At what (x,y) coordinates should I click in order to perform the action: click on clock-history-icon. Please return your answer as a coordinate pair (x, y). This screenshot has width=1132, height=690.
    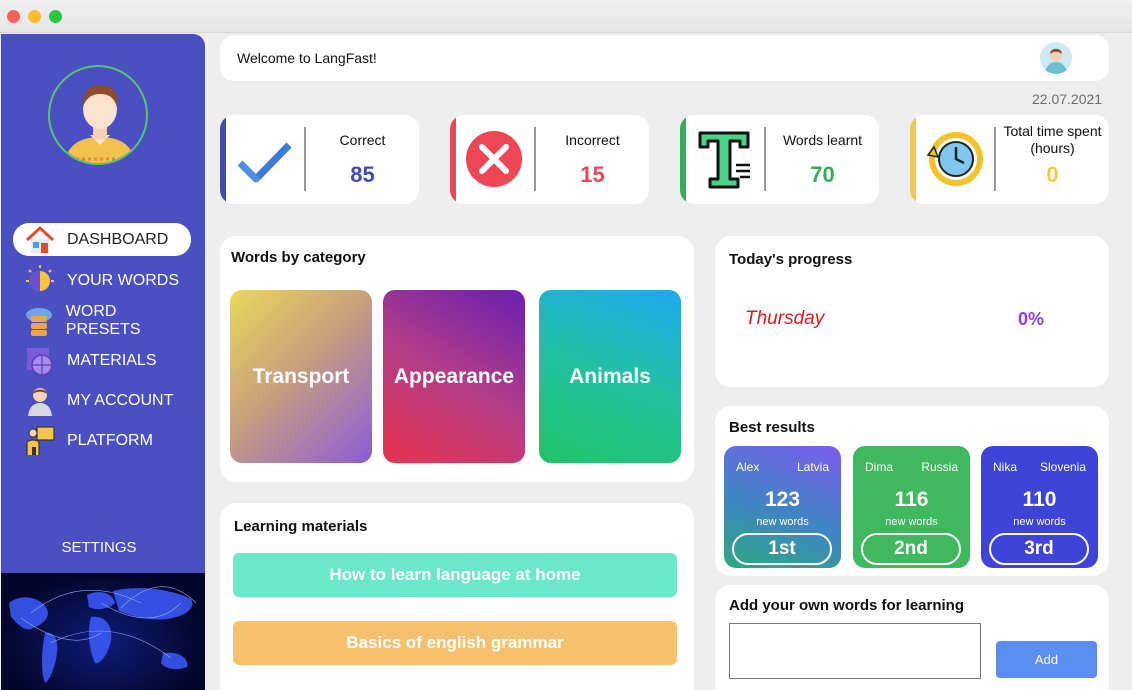
    Looking at the image, I should click on (954, 159).